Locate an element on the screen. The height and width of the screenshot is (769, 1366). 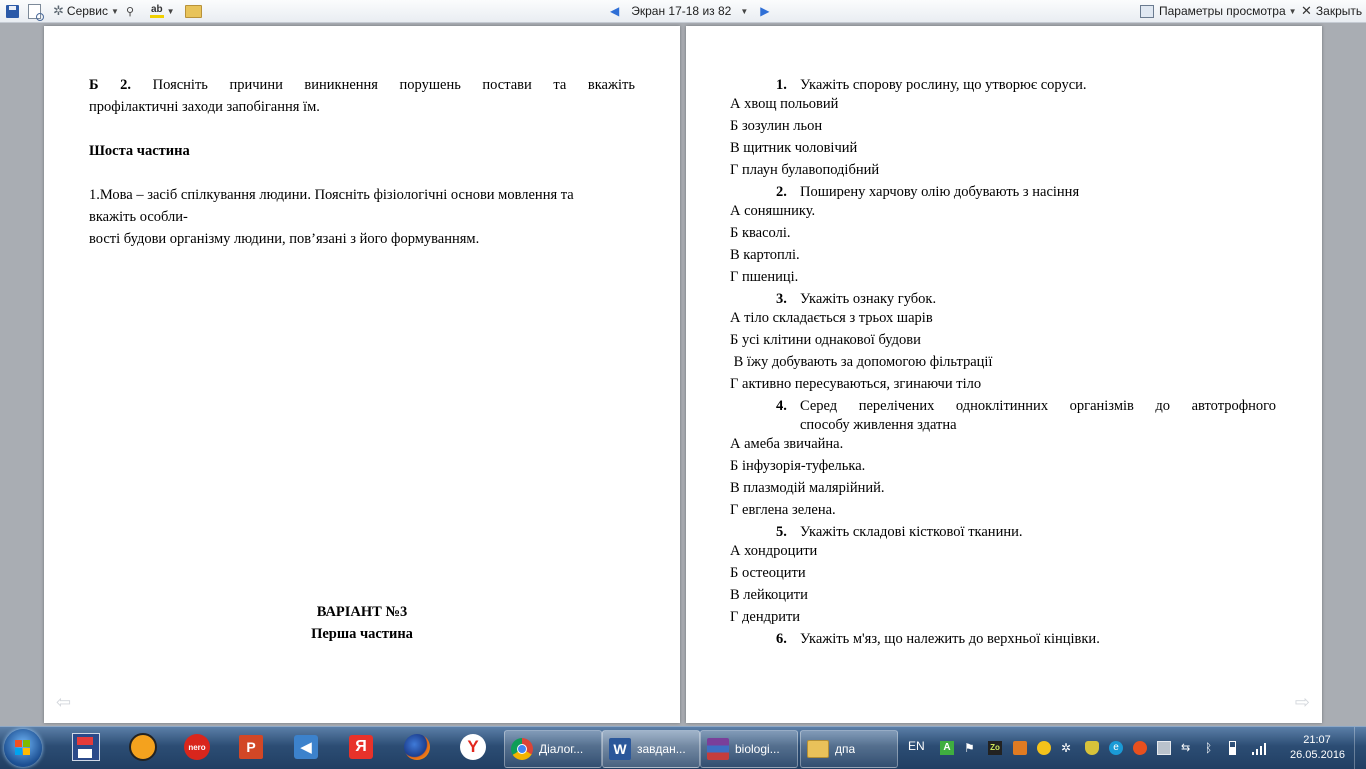
answer-option: А хвощ польовий is located at coordinates (784, 104).